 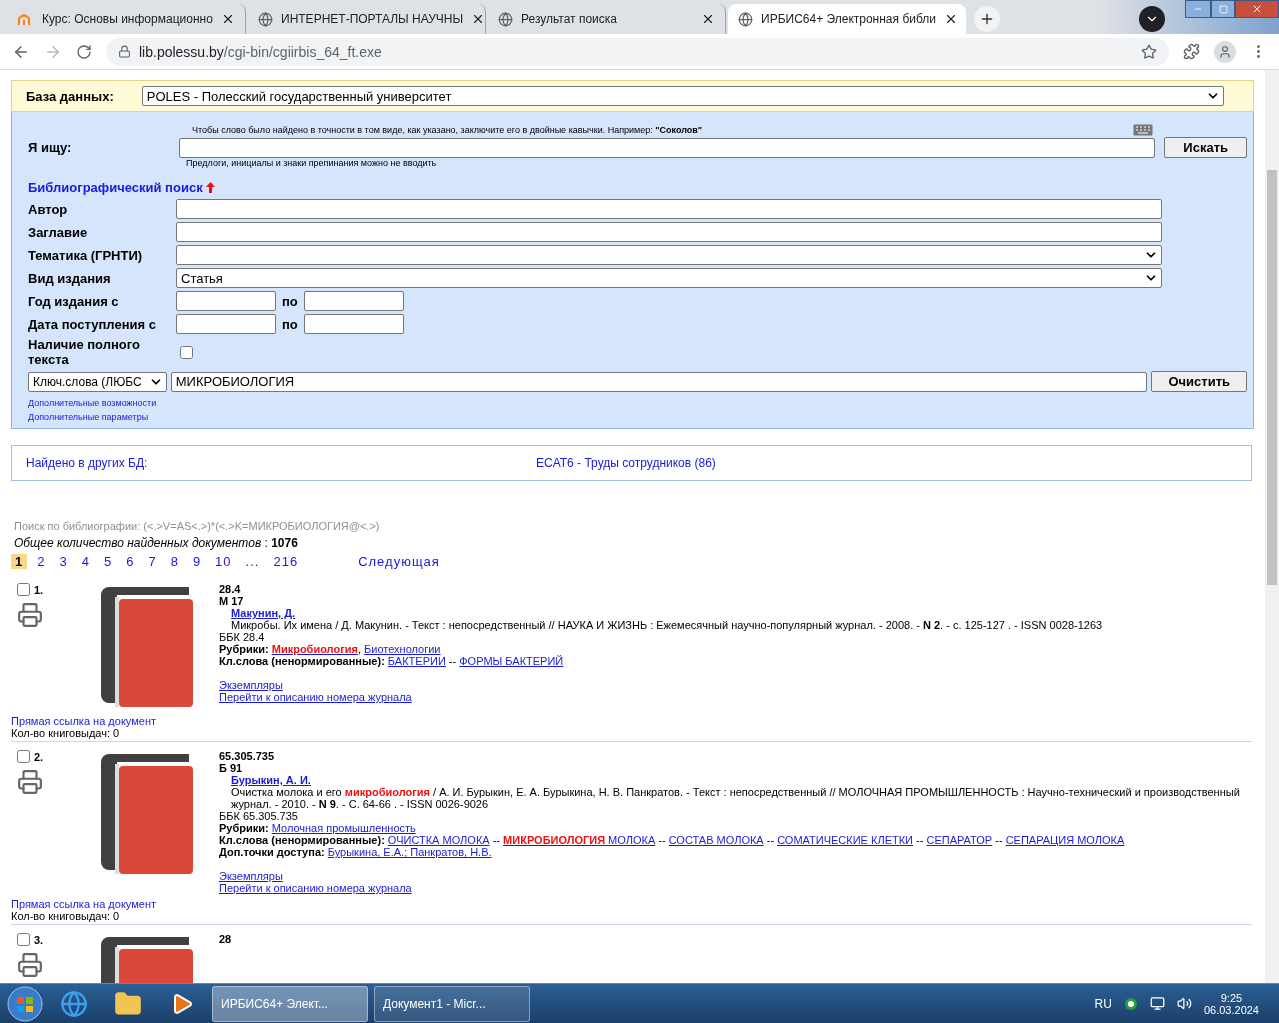 I want to click on plus-icon, so click(x=987, y=19).